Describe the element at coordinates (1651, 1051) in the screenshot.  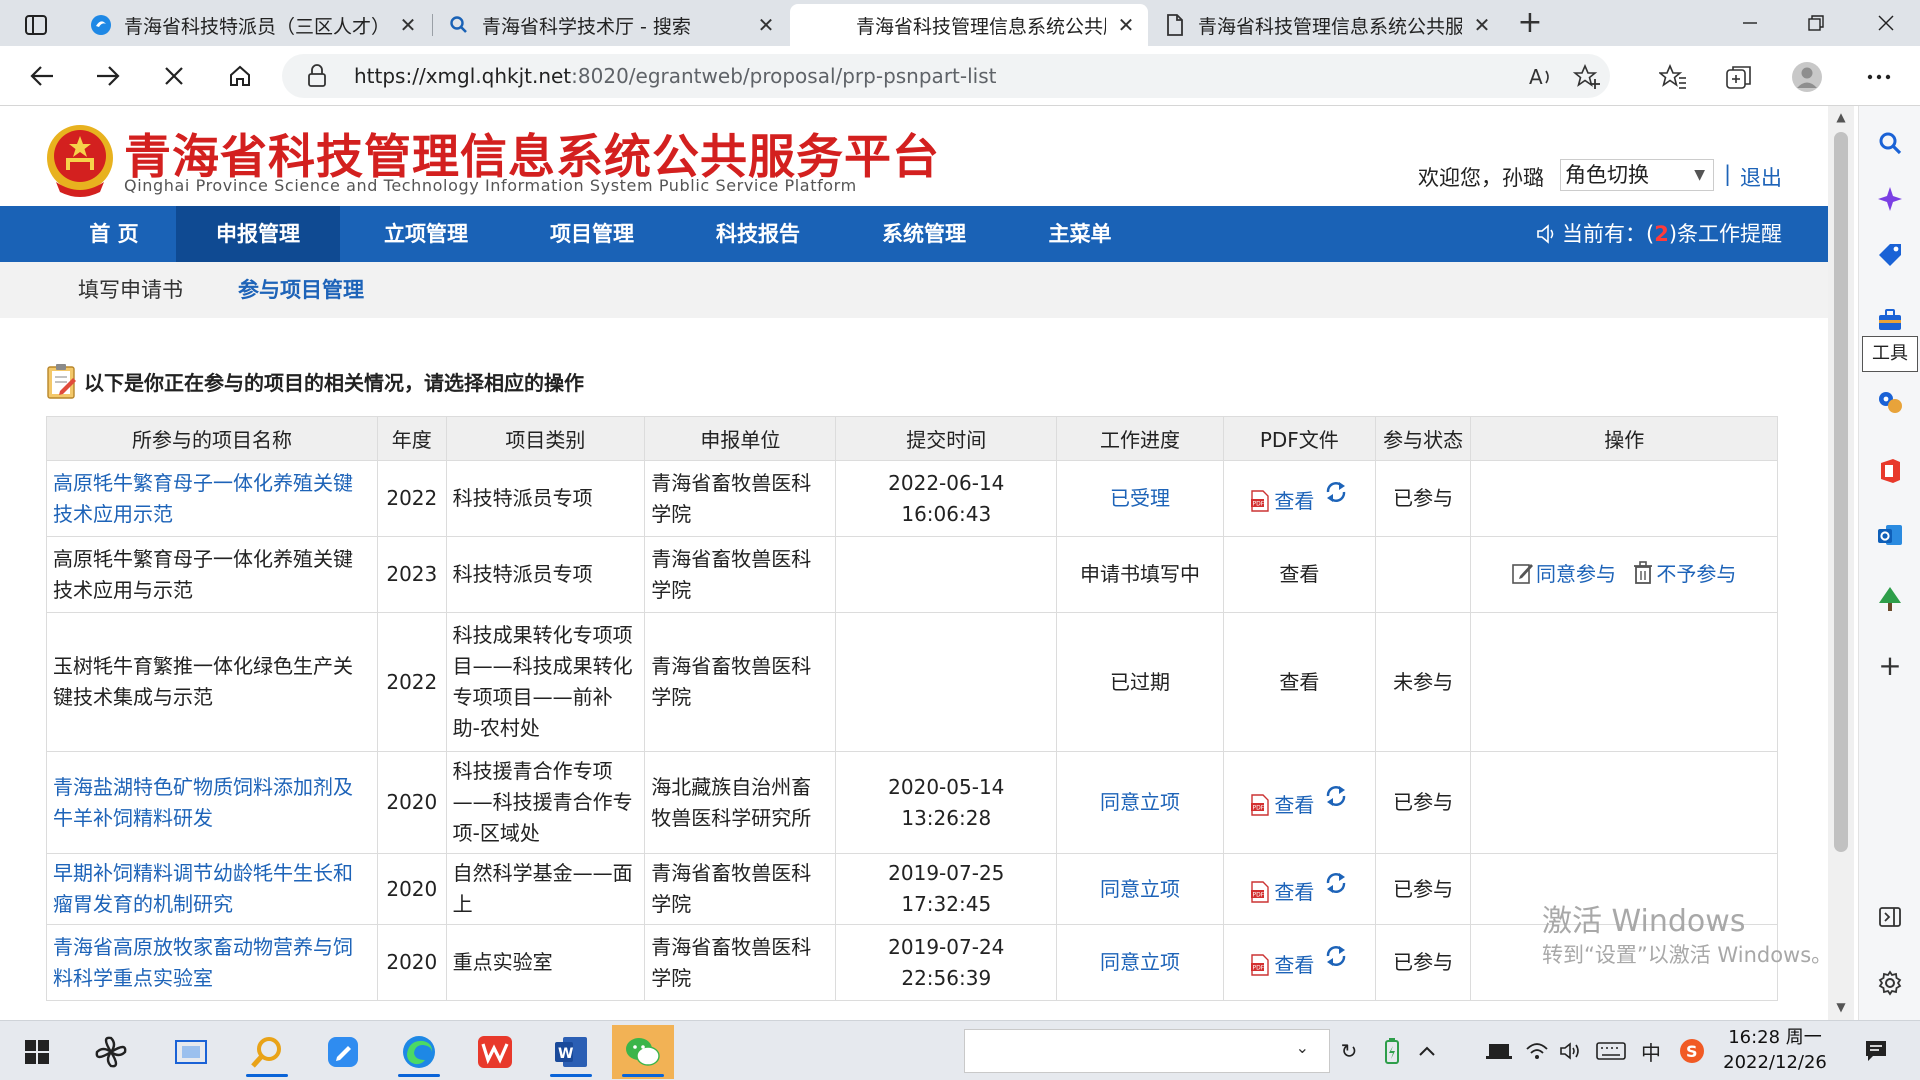
I see `ime-mode: 中` at that location.